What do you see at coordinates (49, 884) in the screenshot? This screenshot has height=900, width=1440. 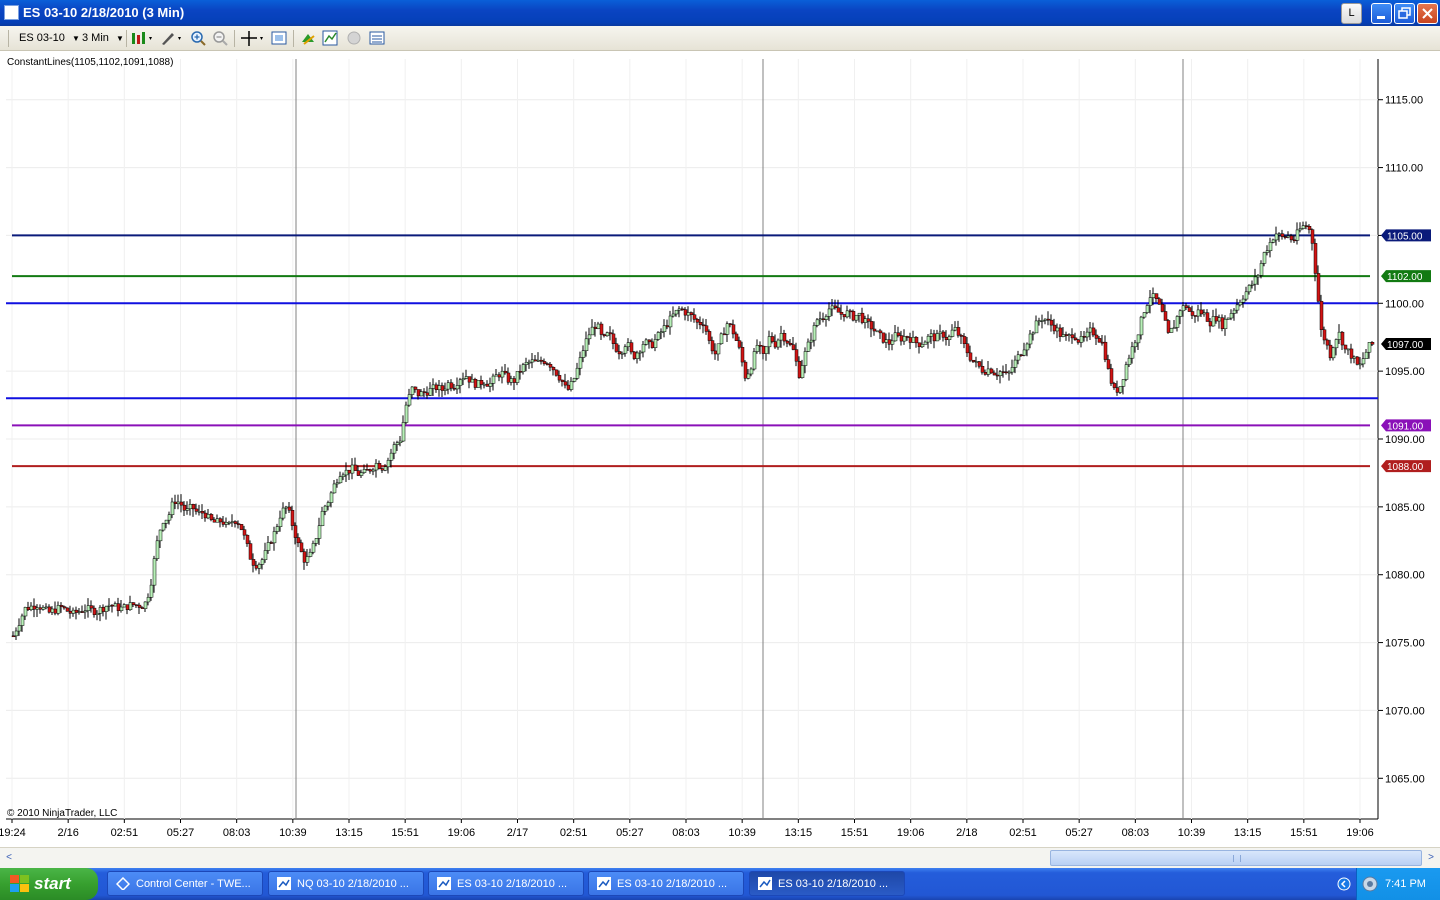 I see `start-button: start` at bounding box center [49, 884].